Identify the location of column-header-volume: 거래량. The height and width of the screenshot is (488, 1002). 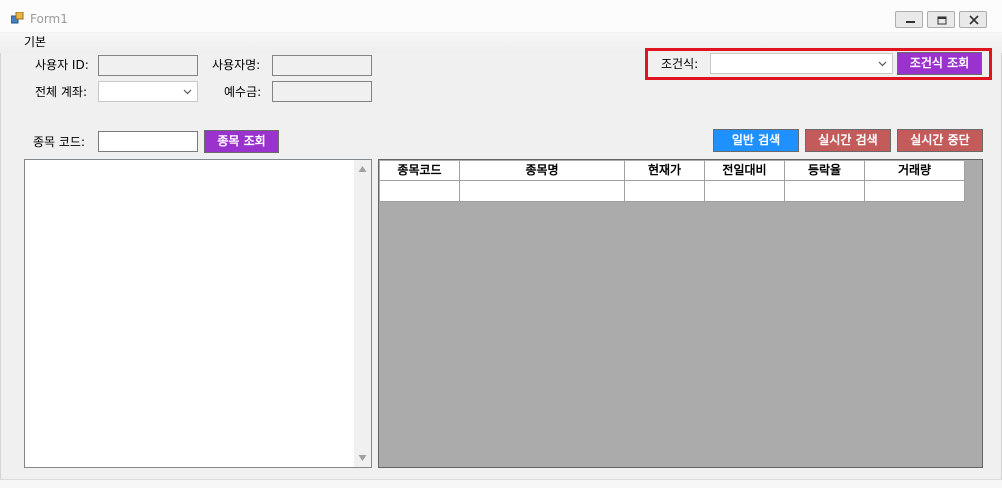
(915, 171).